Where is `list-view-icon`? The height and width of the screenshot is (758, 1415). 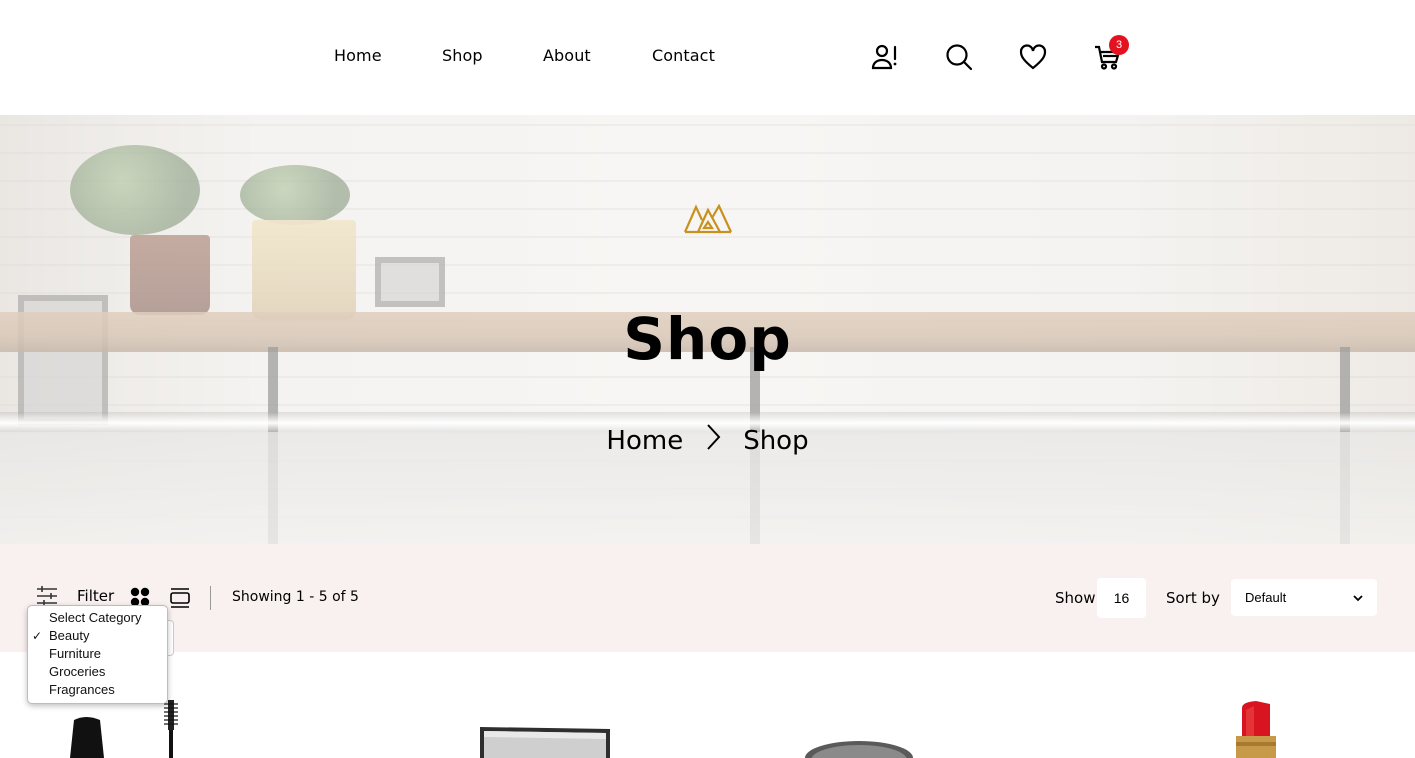 list-view-icon is located at coordinates (180, 598).